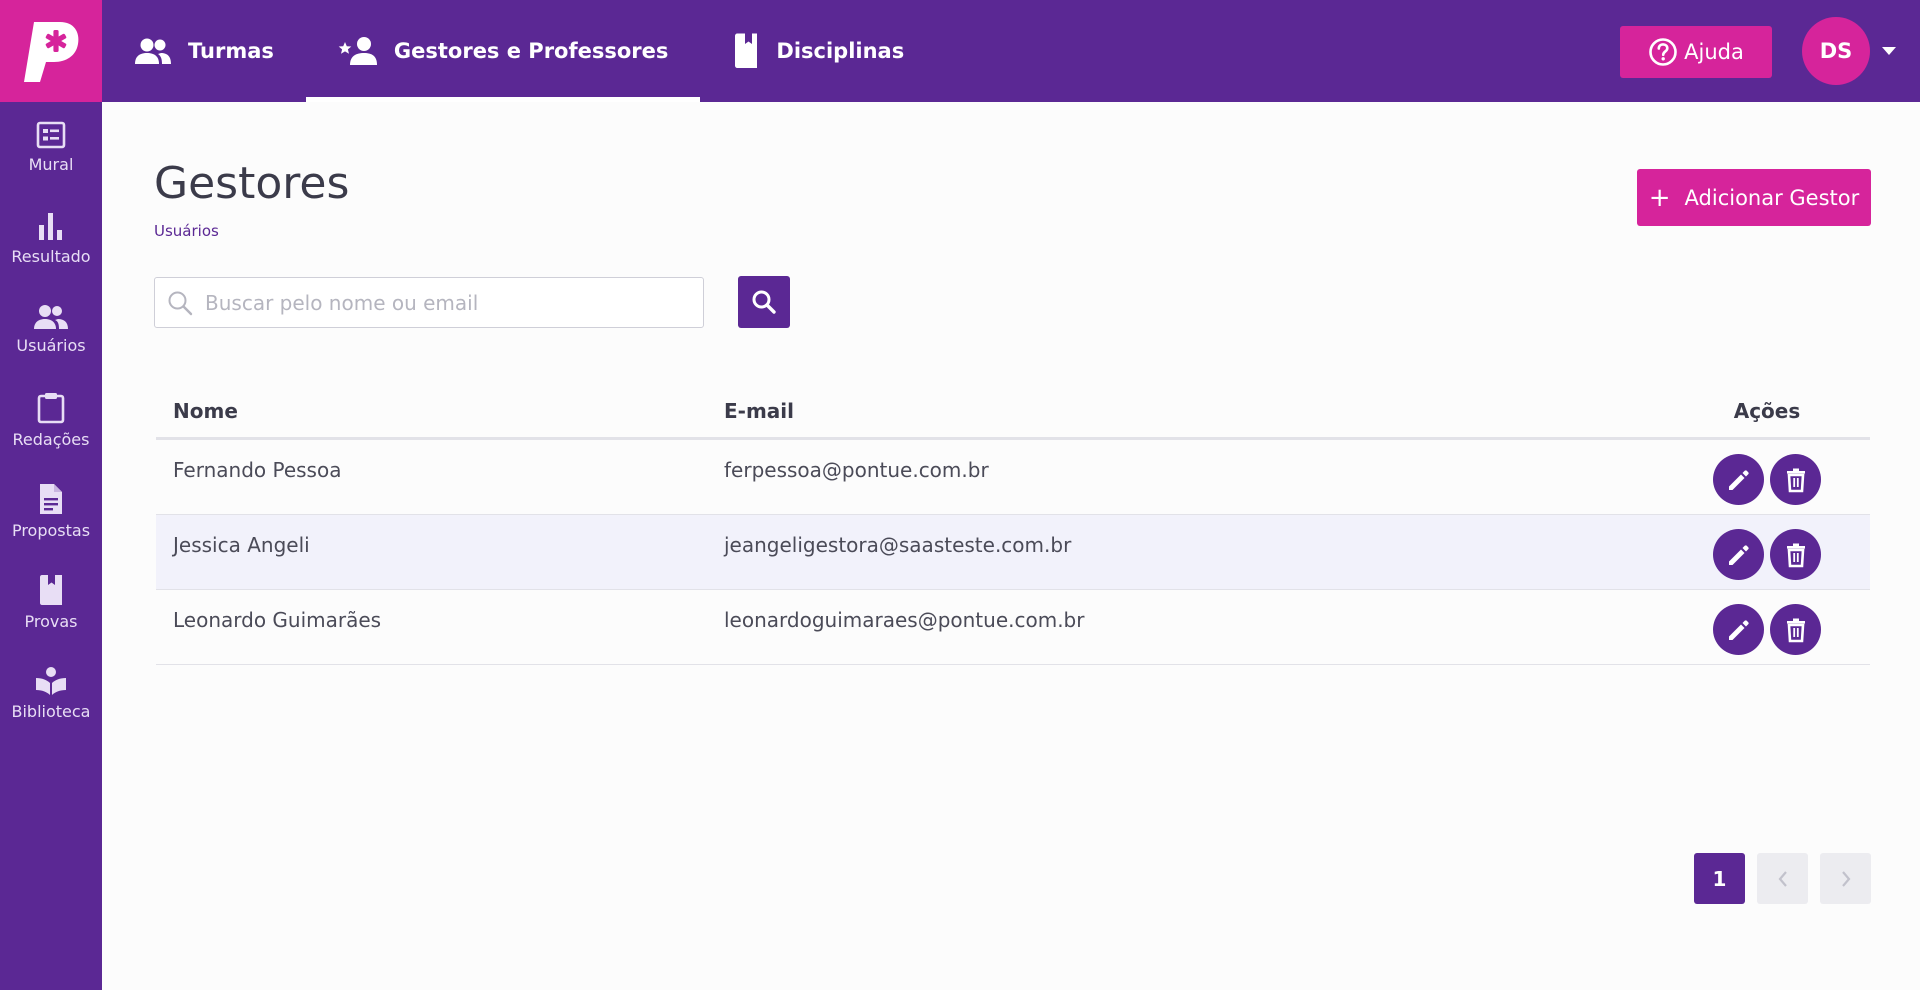 Image resolution: width=1920 pixels, height=990 pixels. Describe the element at coordinates (51, 711) in the screenshot. I see `sidebar-item-label: Biblioteca` at that location.